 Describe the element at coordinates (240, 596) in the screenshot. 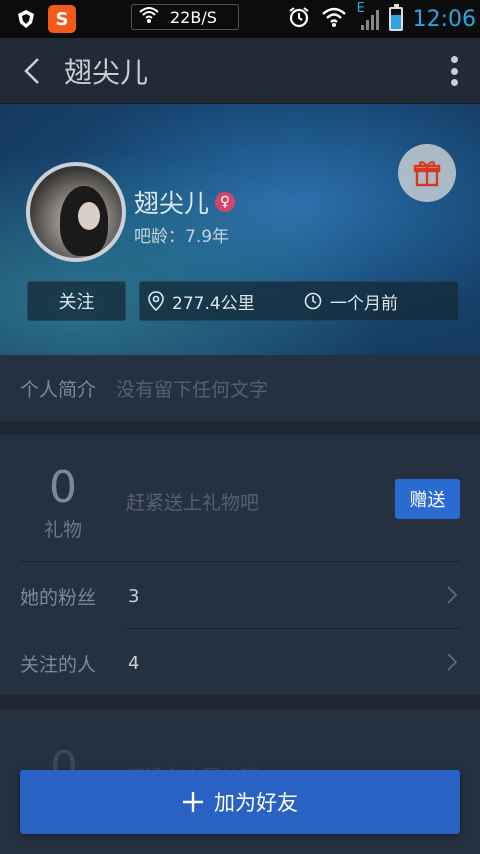

I see `fans-row: 她的粉丝 3` at that location.